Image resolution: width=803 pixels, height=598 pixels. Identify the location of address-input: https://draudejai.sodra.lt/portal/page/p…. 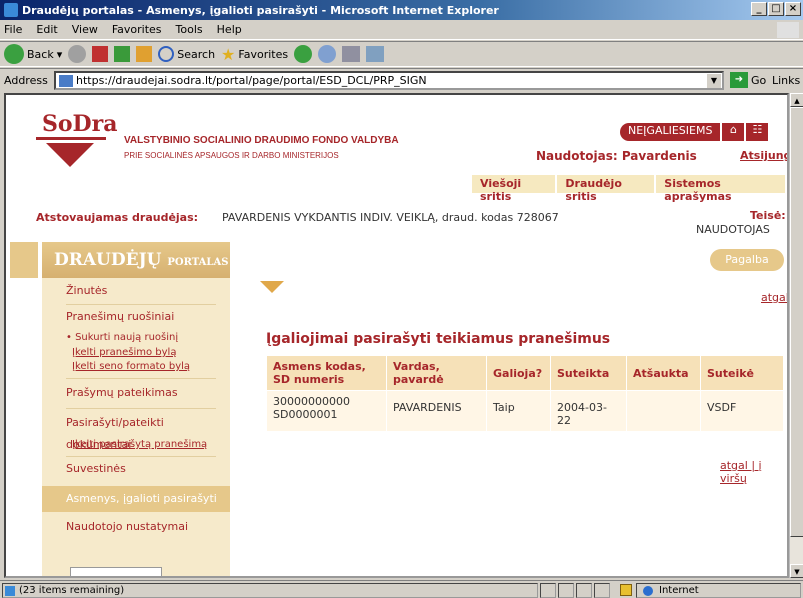
(389, 80).